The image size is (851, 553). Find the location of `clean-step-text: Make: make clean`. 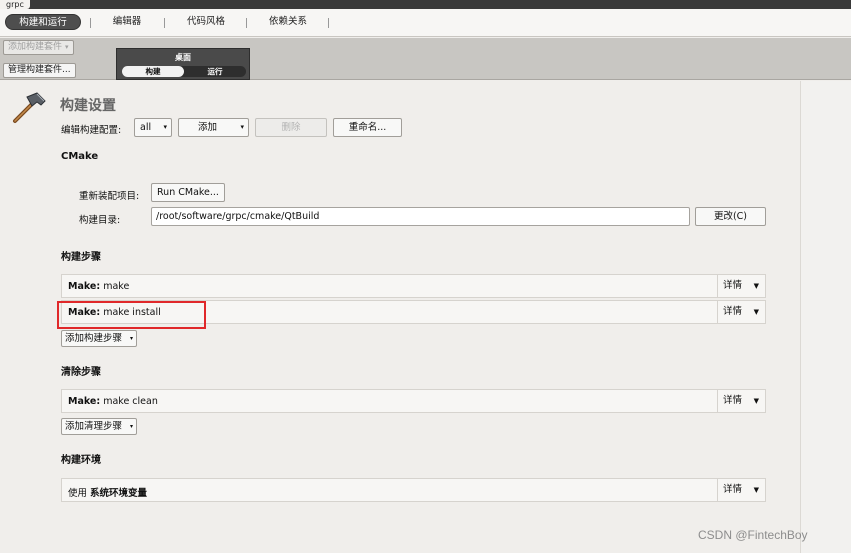

clean-step-text: Make: make clean is located at coordinates (113, 401).